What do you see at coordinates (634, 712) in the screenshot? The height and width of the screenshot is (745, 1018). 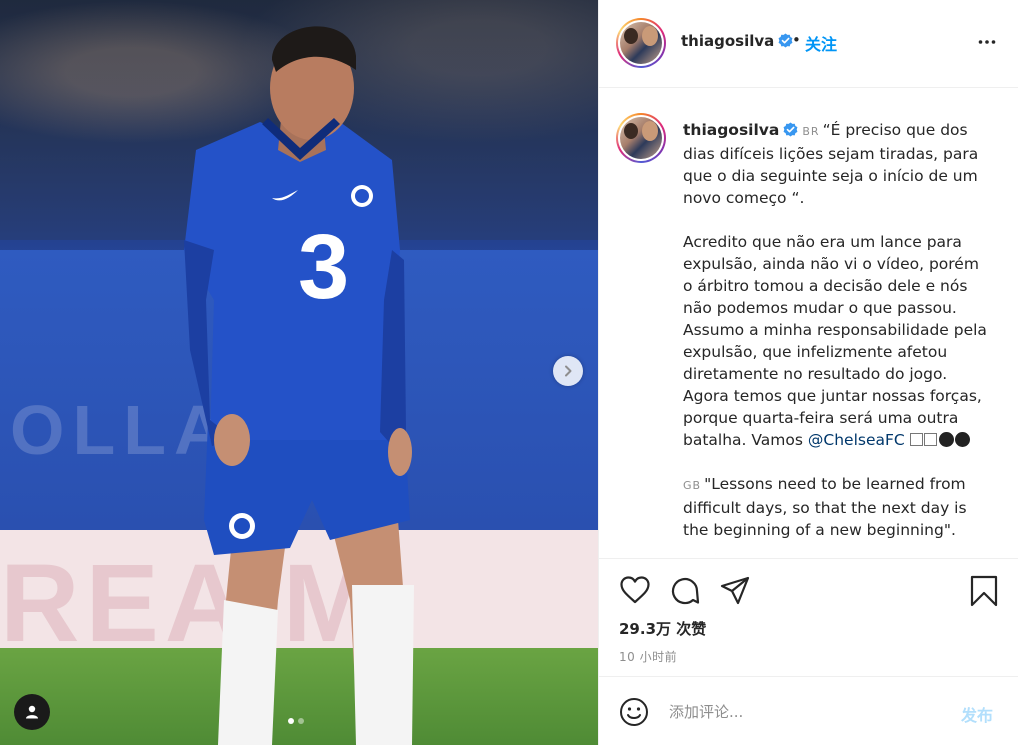 I see `smile-icon` at bounding box center [634, 712].